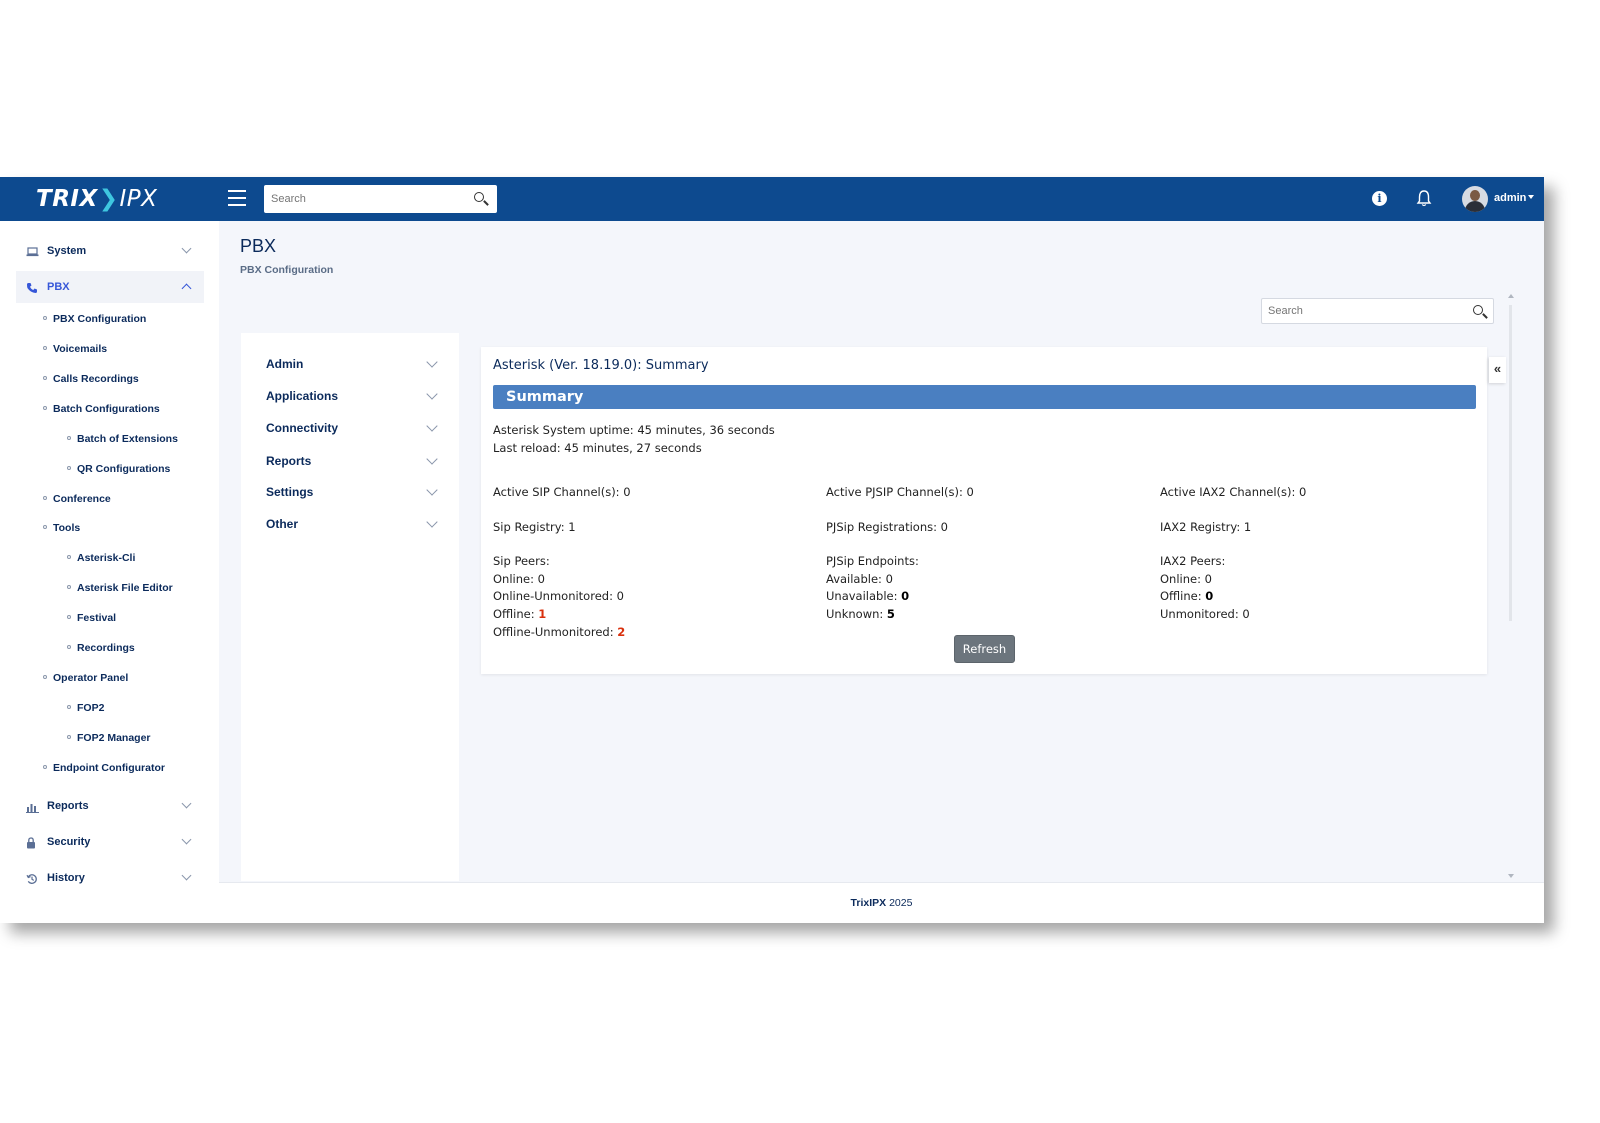  I want to click on sip-peers-offline: Offline: 1, so click(520, 614).